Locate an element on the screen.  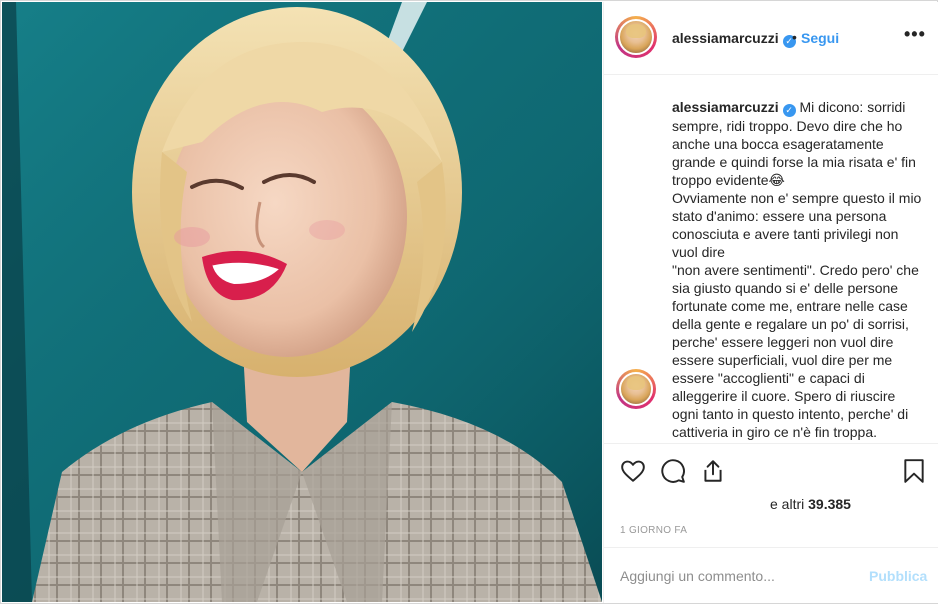
commenter-avatar is located at coordinates (636, 389).